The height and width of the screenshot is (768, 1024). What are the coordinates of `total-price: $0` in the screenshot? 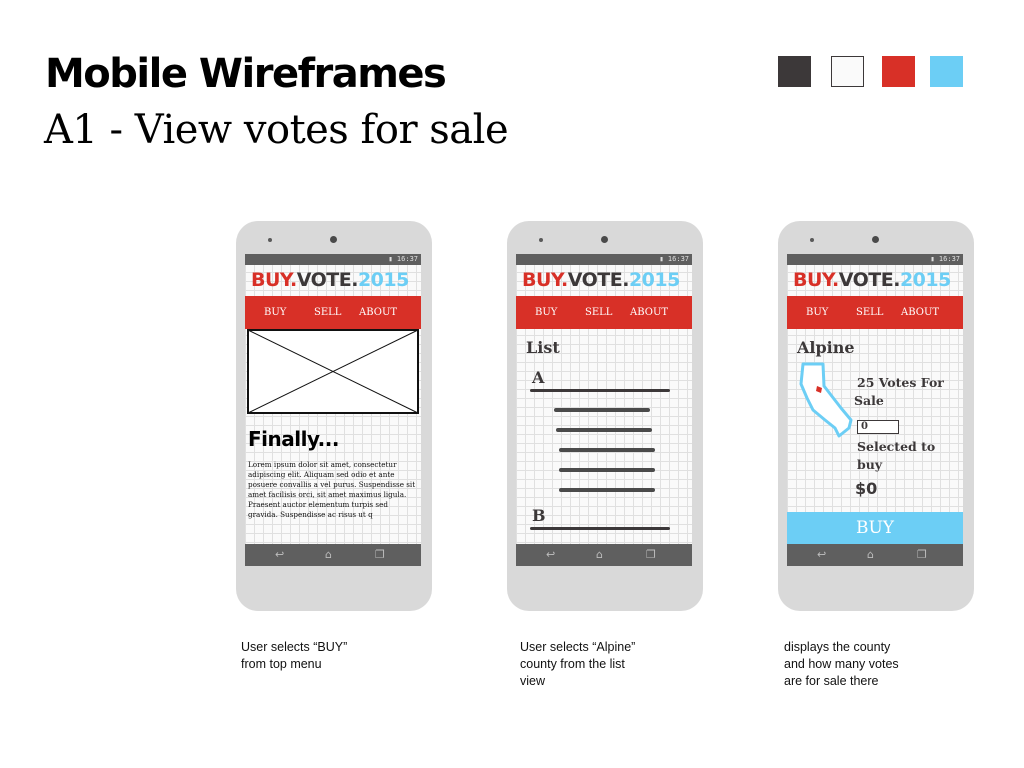 It's located at (866, 488).